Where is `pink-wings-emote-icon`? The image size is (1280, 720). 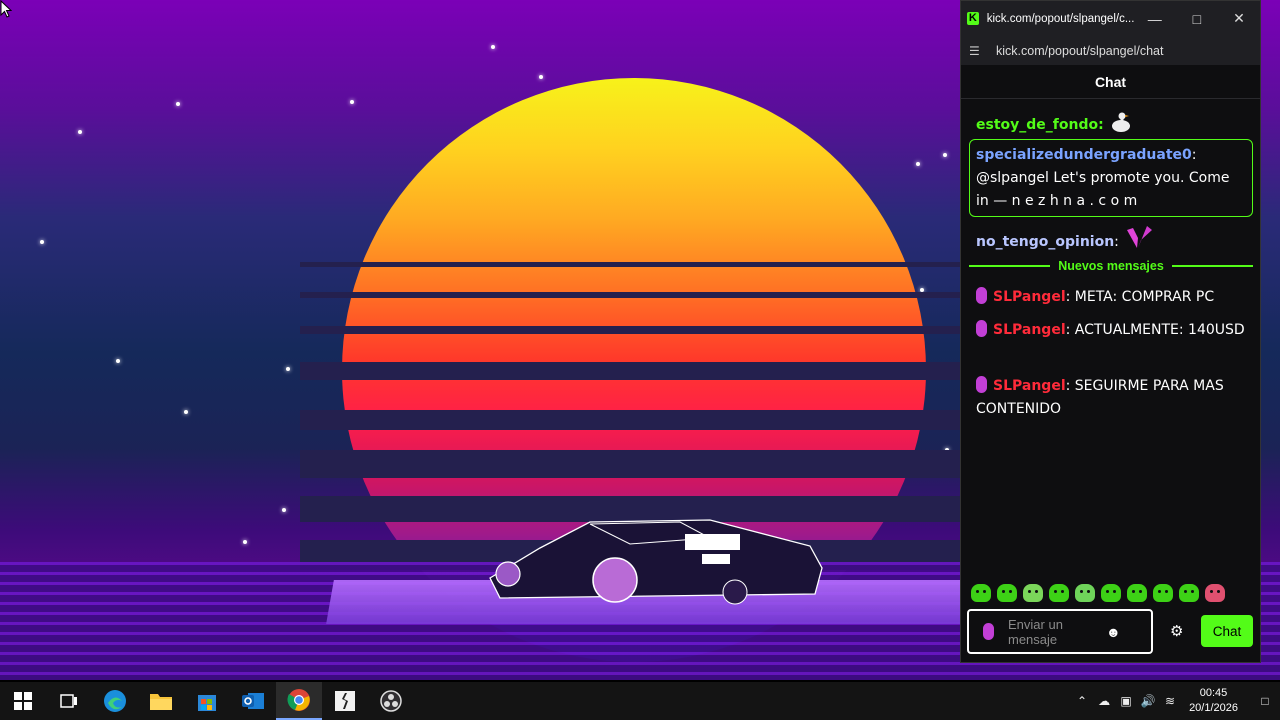 pink-wings-emote-icon is located at coordinates (1140, 237).